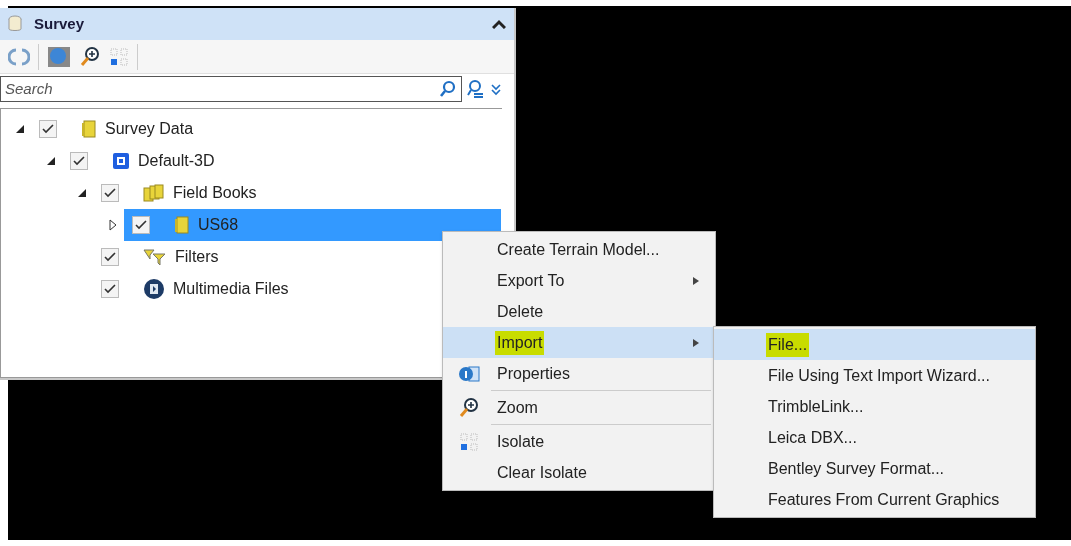 Image resolution: width=1071 pixels, height=546 pixels. What do you see at coordinates (138, 161) in the screenshot?
I see `tree-item: Default-3D` at bounding box center [138, 161].